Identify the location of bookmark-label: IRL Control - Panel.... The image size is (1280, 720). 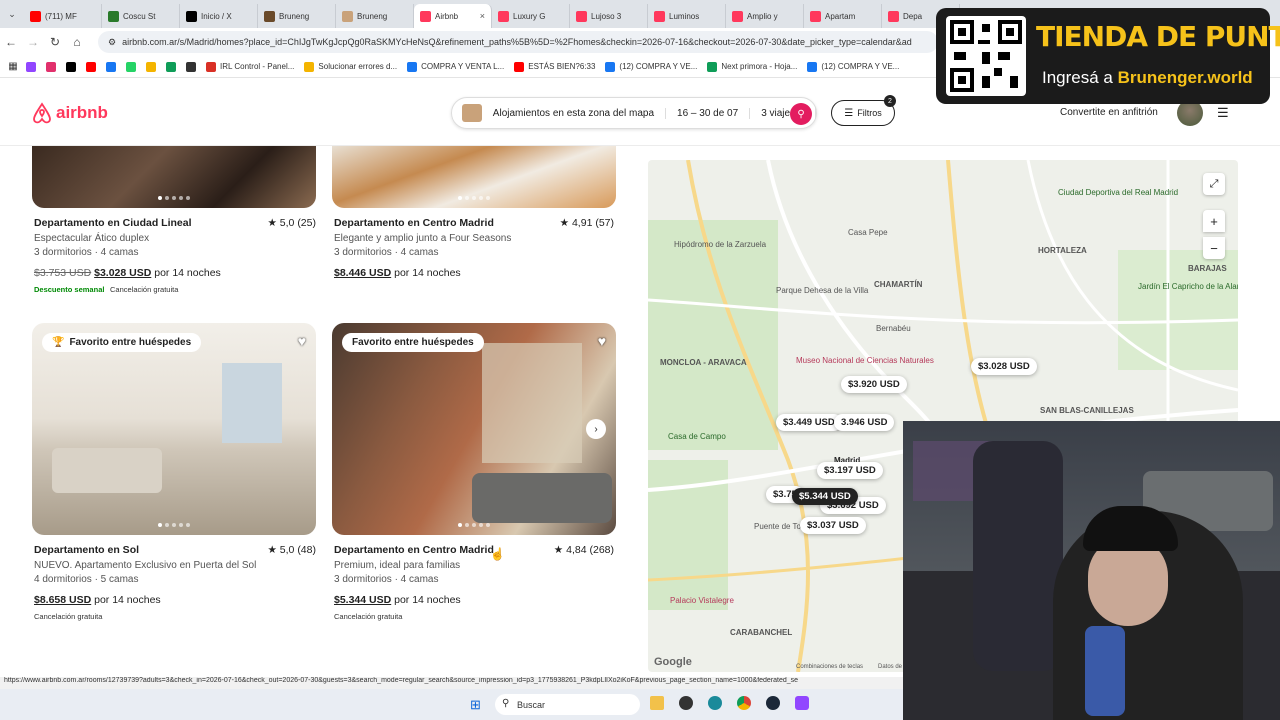
(257, 66).